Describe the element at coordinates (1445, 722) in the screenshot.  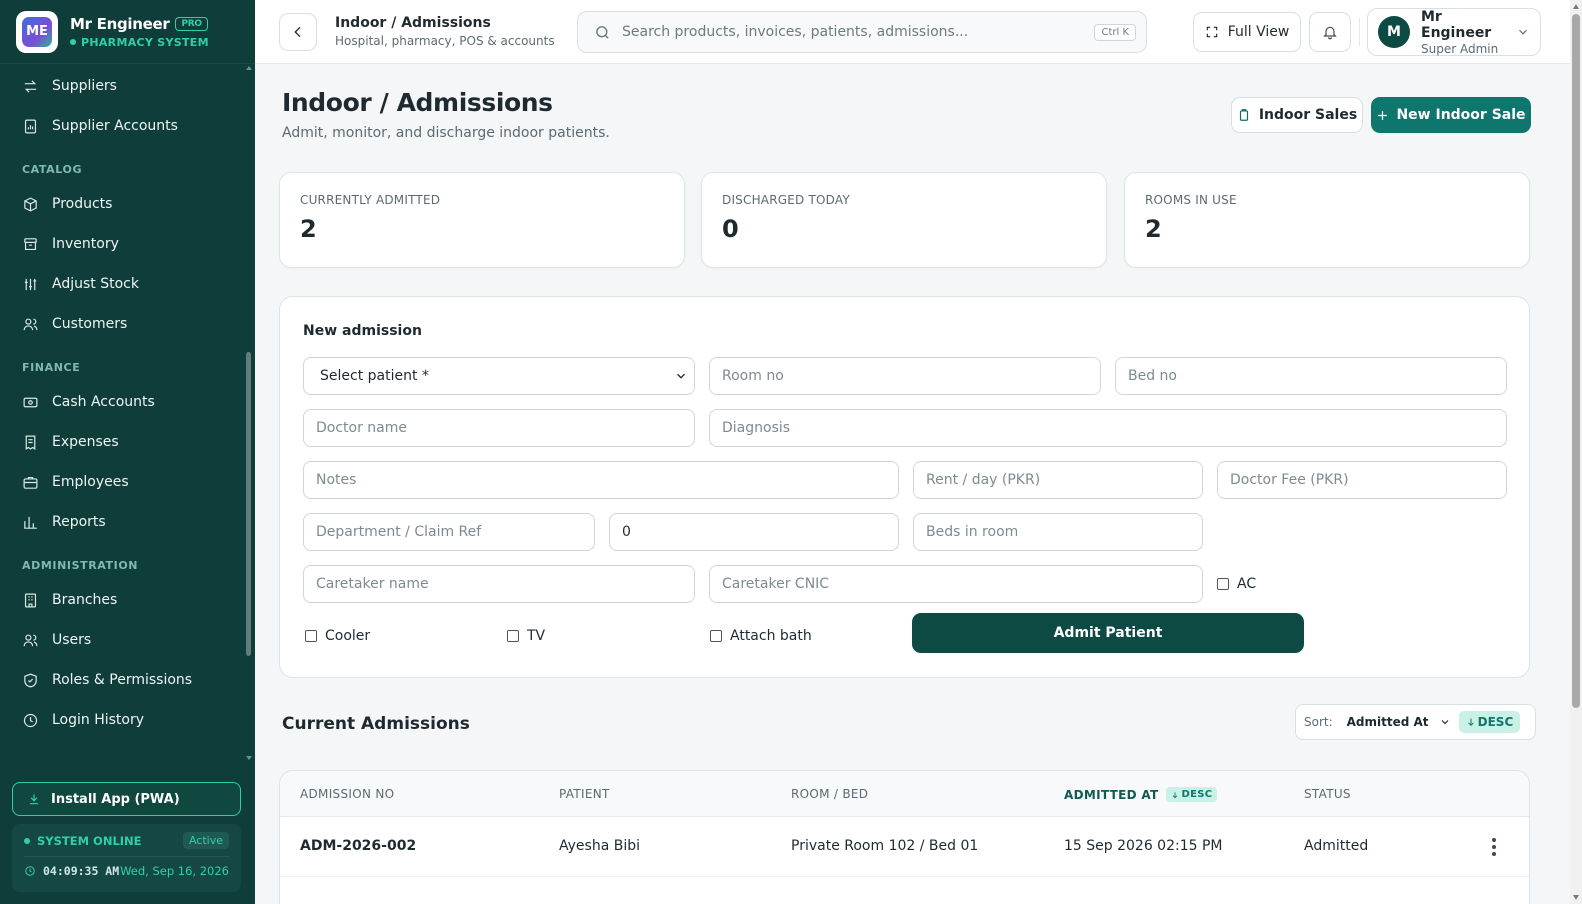
I see `chevron-down-icon` at that location.